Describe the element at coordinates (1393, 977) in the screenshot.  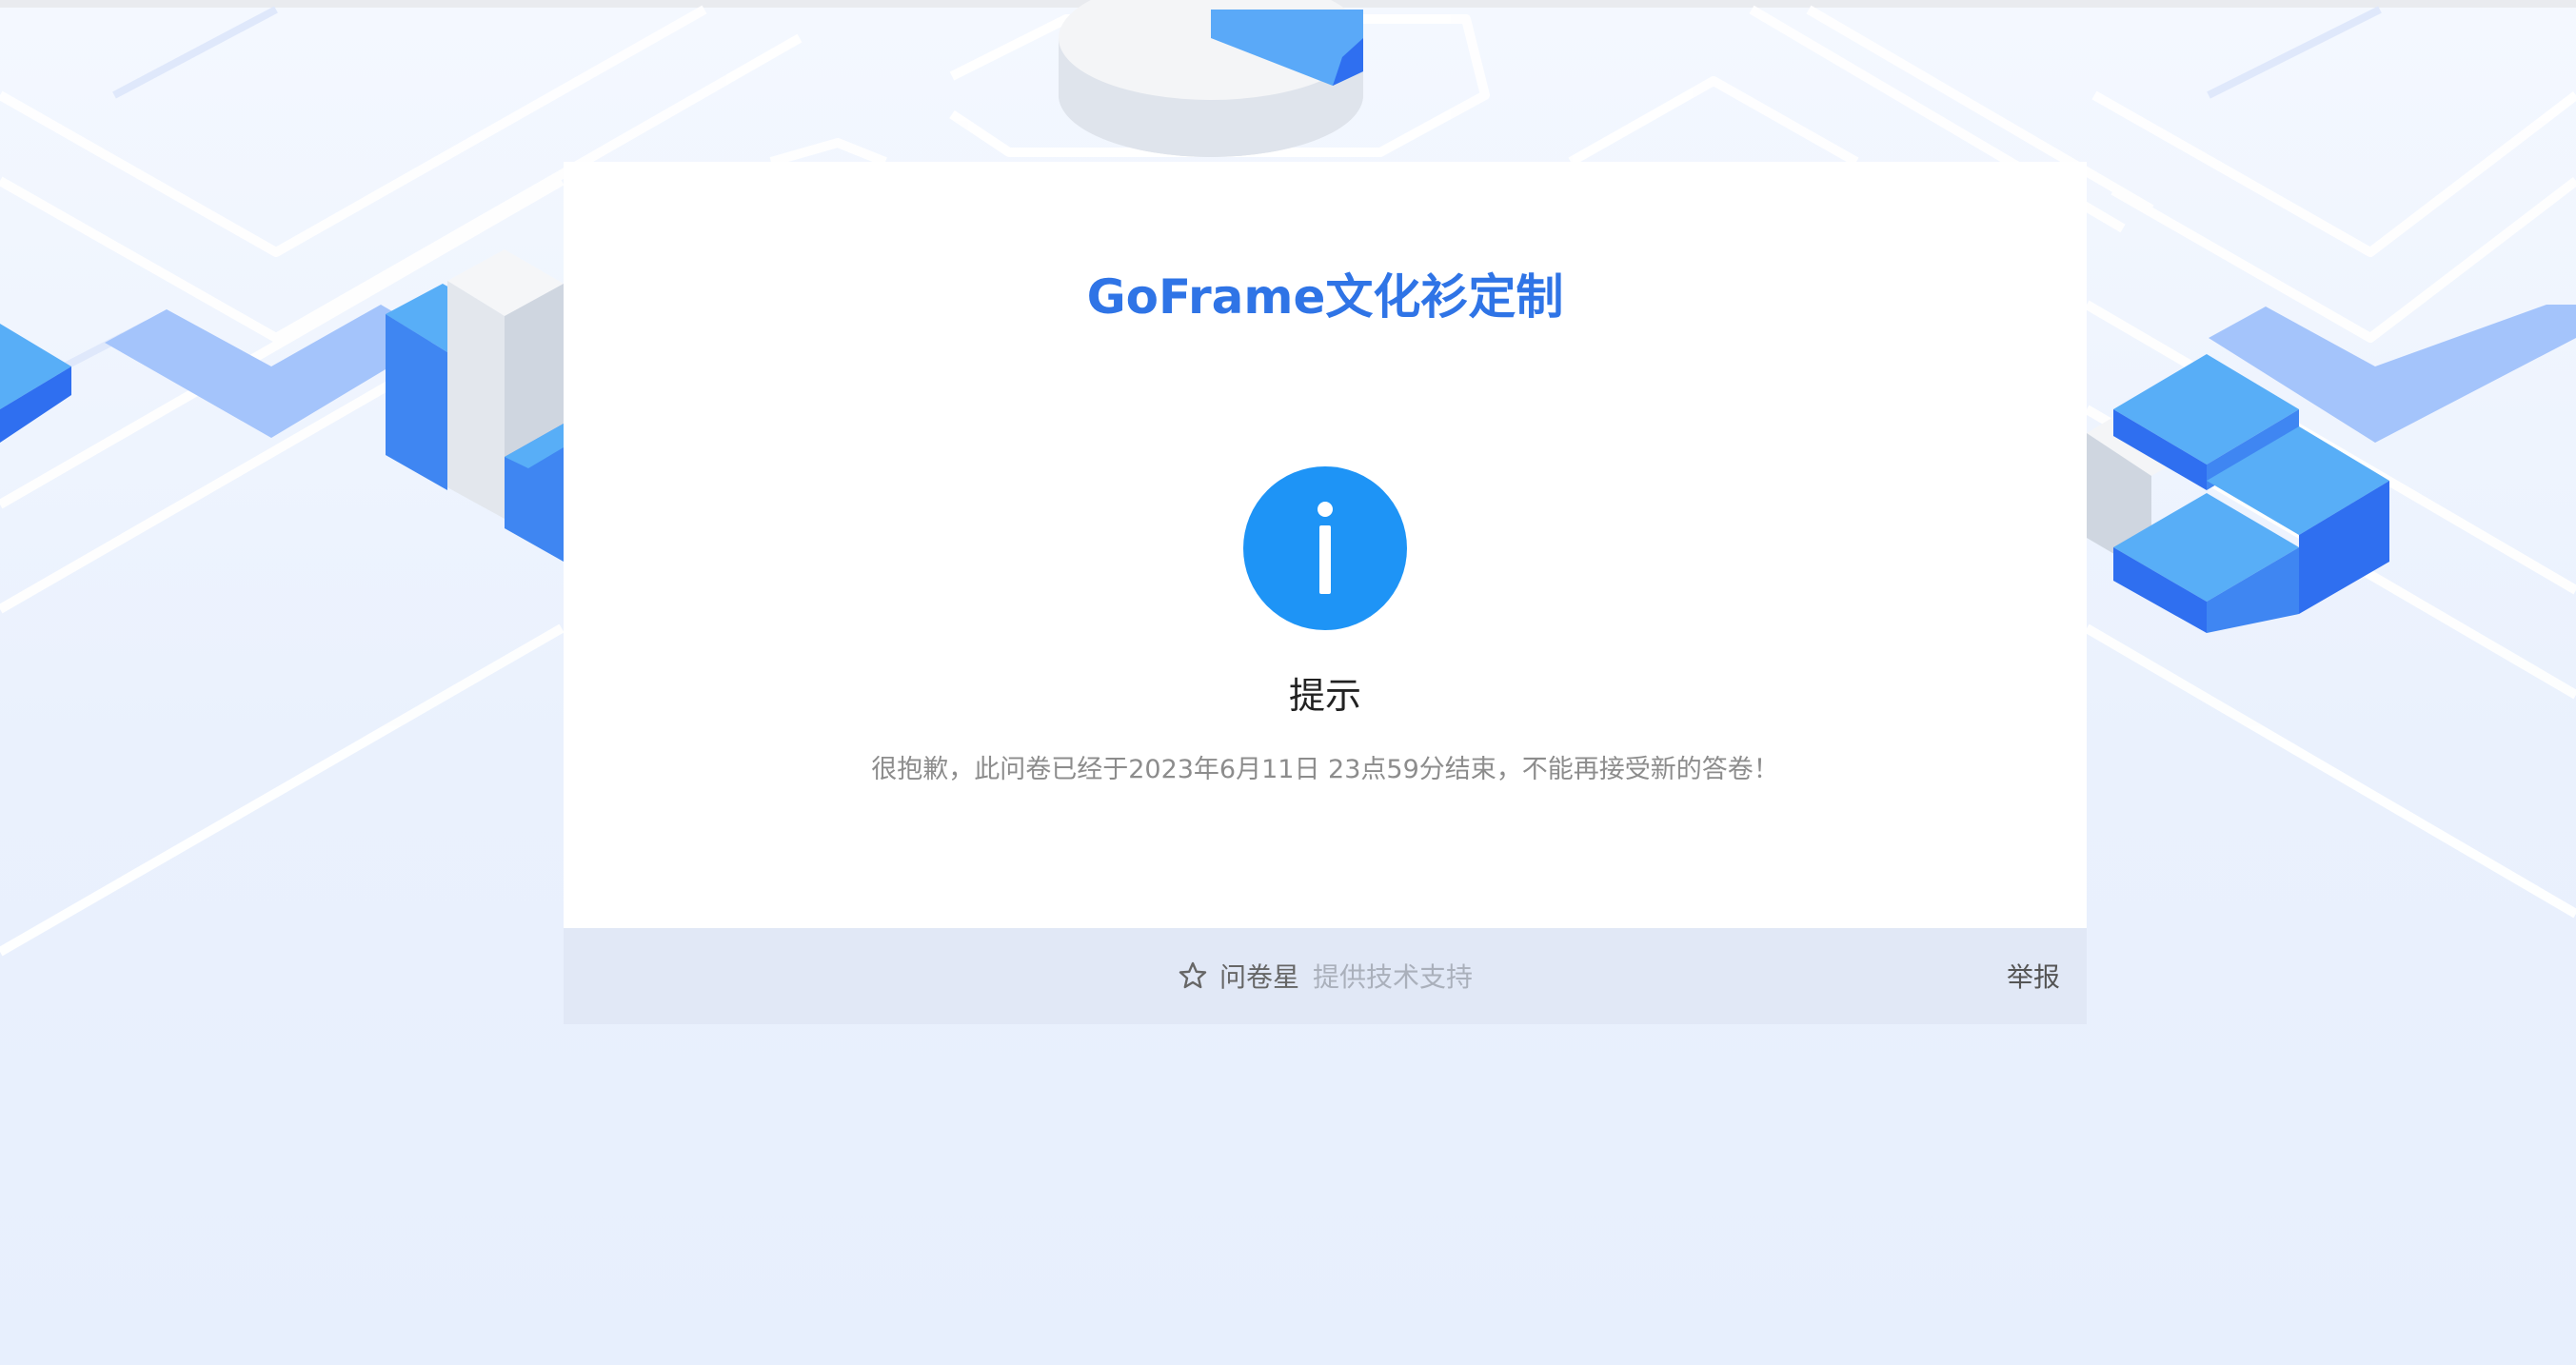
I see `brand-support-text: 提供技术支持` at that location.